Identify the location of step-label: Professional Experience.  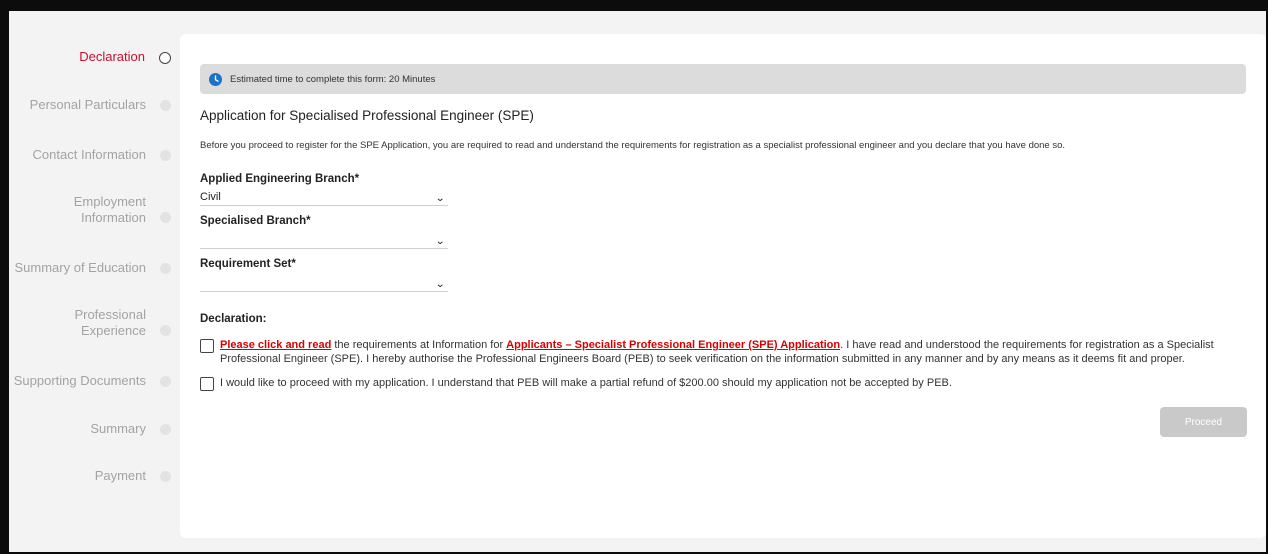
(117, 323).